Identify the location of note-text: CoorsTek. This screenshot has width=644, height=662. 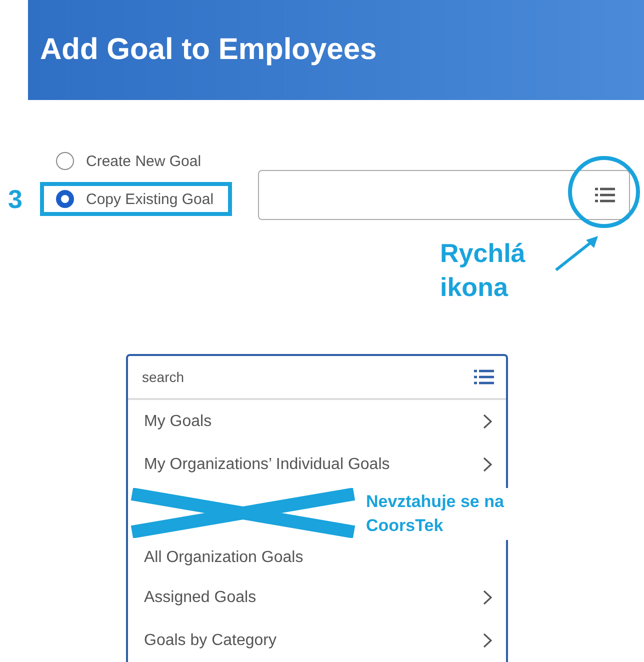
(405, 526).